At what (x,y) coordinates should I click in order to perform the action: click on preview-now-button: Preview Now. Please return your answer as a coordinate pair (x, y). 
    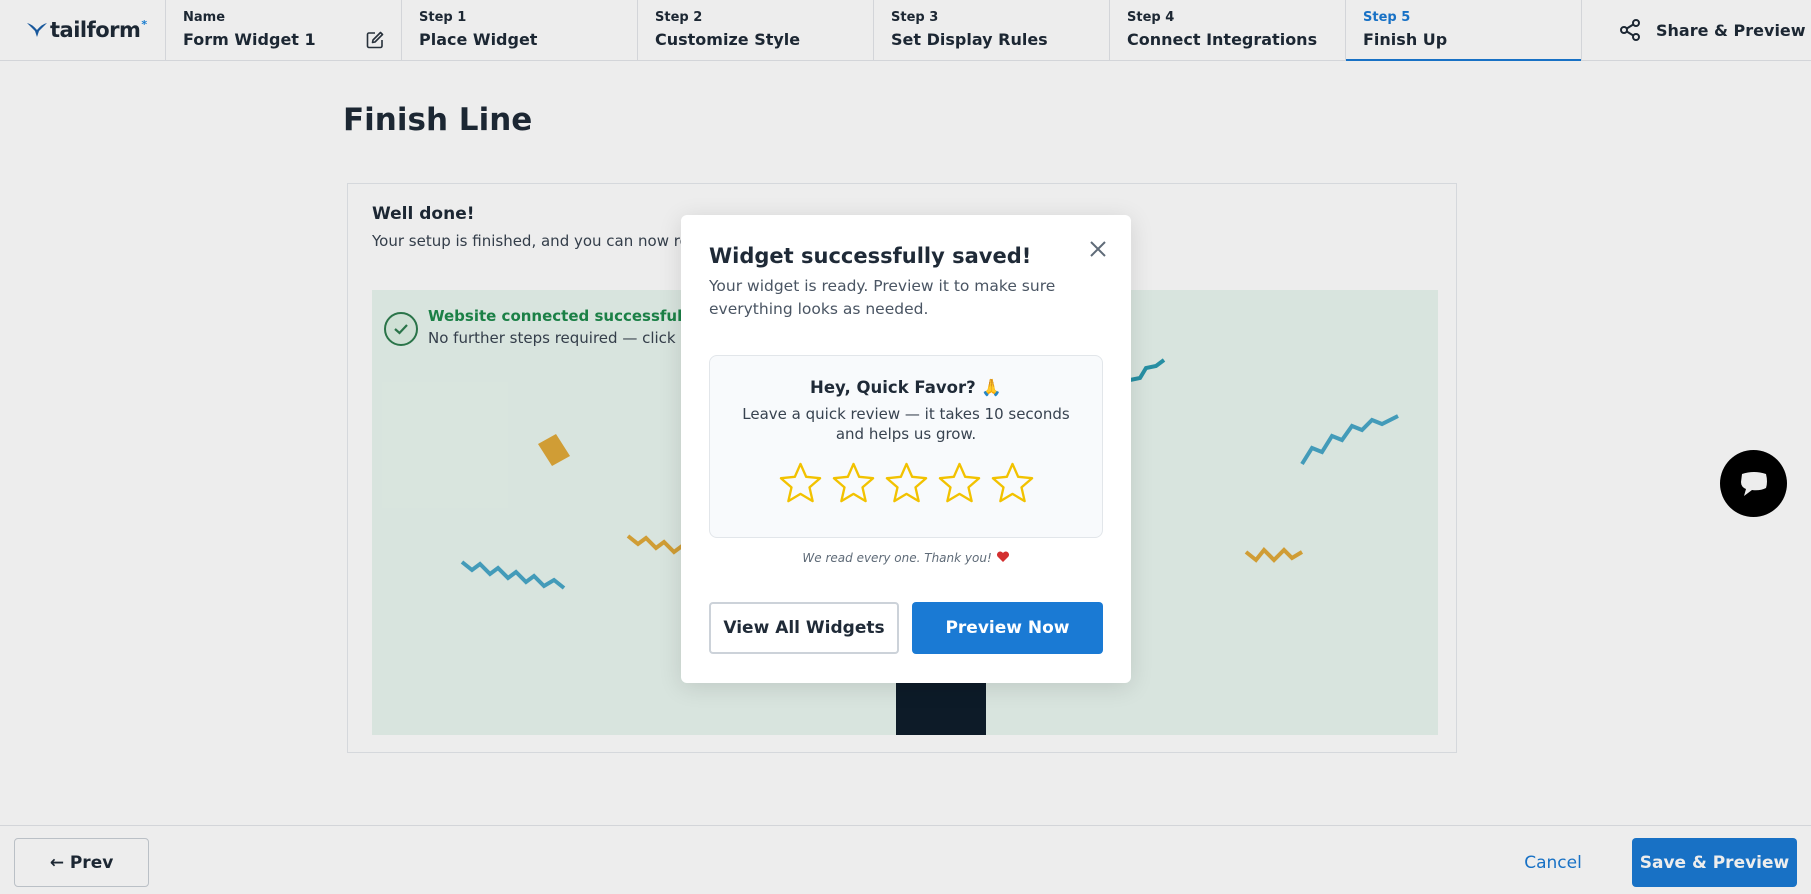
    Looking at the image, I should click on (1007, 628).